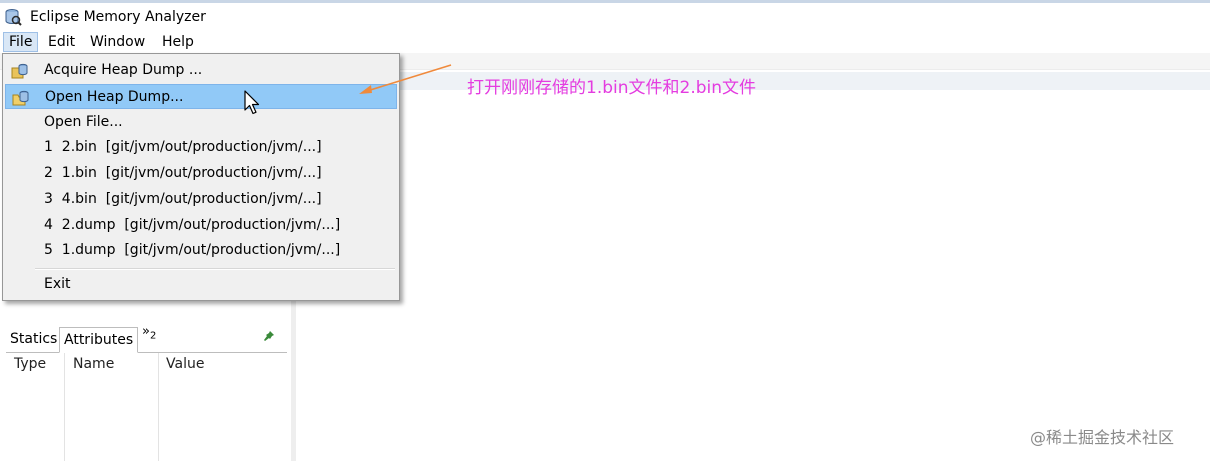 This screenshot has height=461, width=1210. What do you see at coordinates (20, 98) in the screenshot?
I see `open-heap-dump-icon` at bounding box center [20, 98].